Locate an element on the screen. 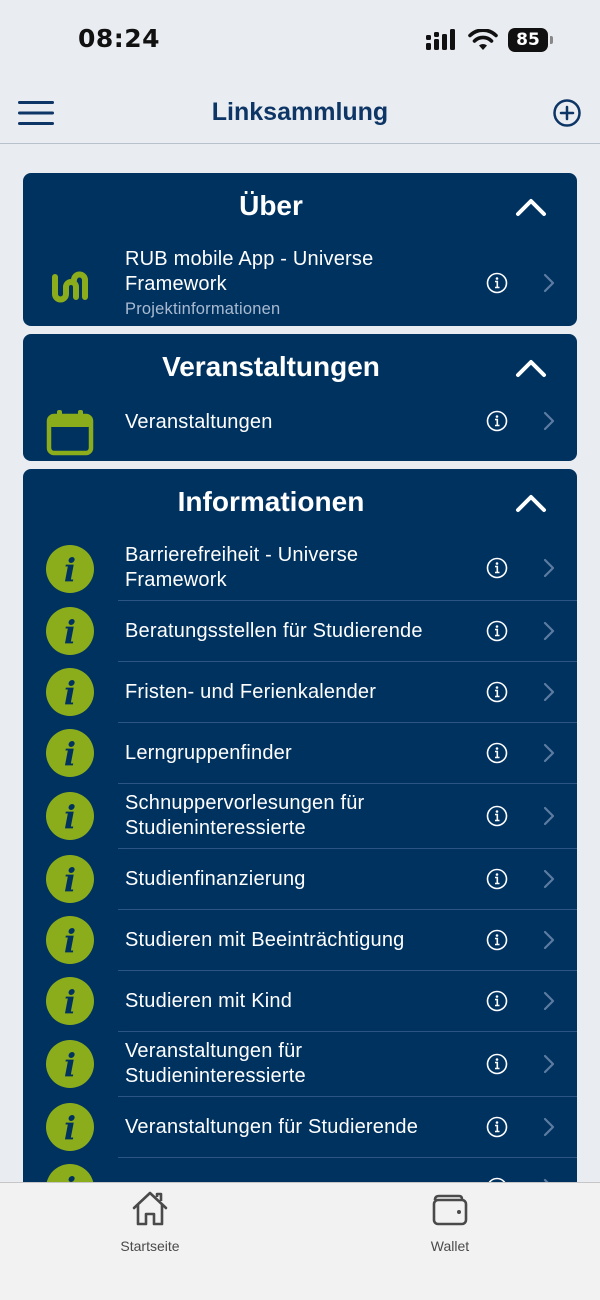  section-title: Über is located at coordinates (271, 205).